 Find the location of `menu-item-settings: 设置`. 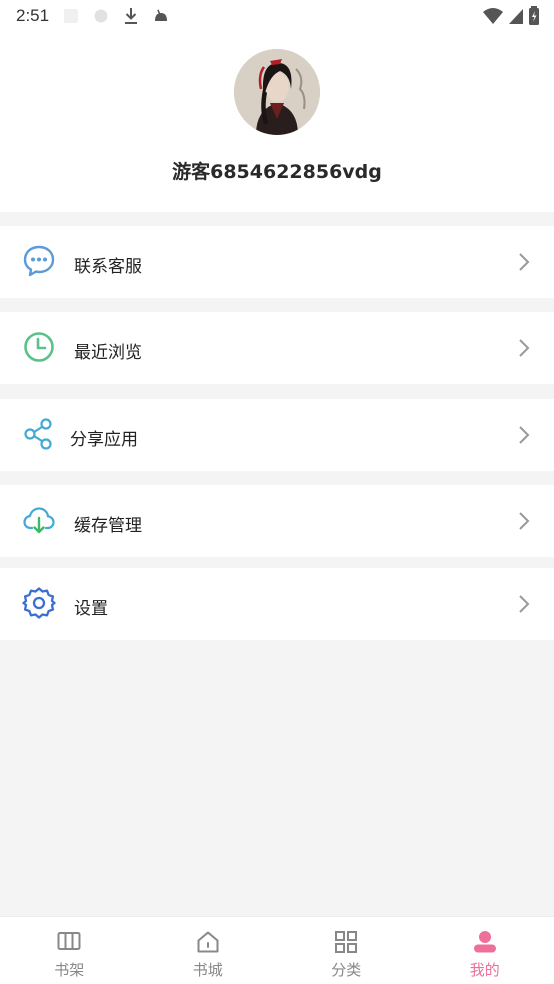

menu-item-settings: 设置 is located at coordinates (277, 604).